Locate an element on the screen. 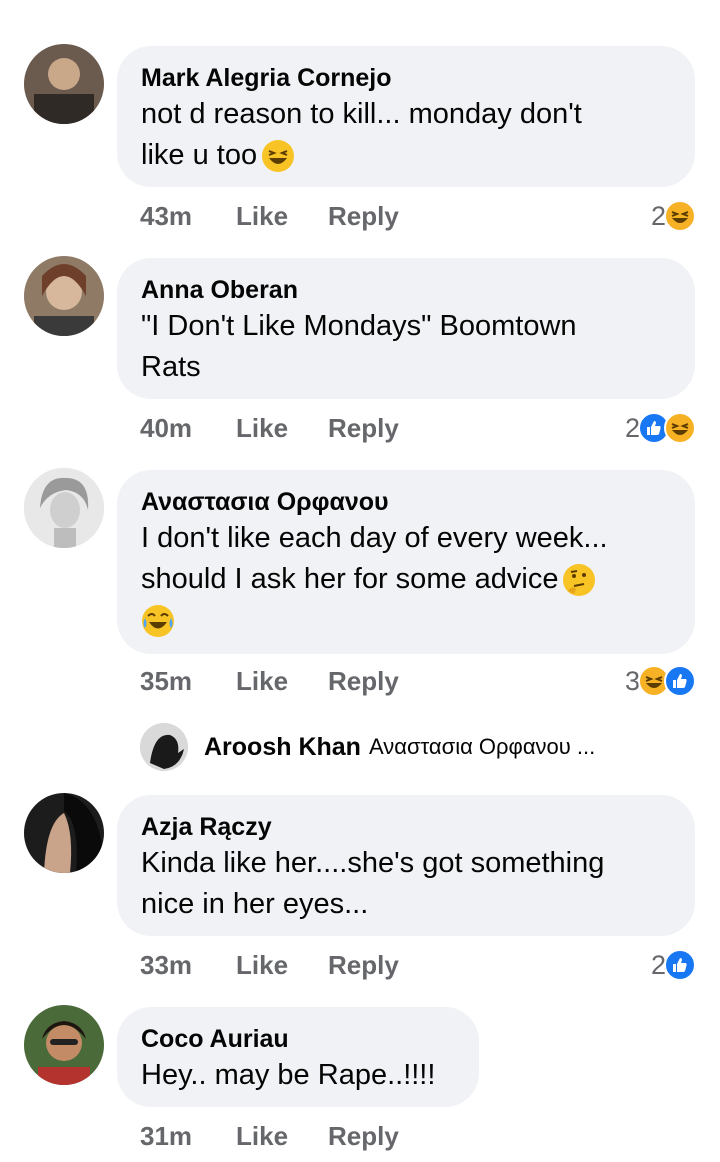 The height and width of the screenshot is (1162, 720). tears-of-joy-emoji-icon is located at coordinates (158, 621).